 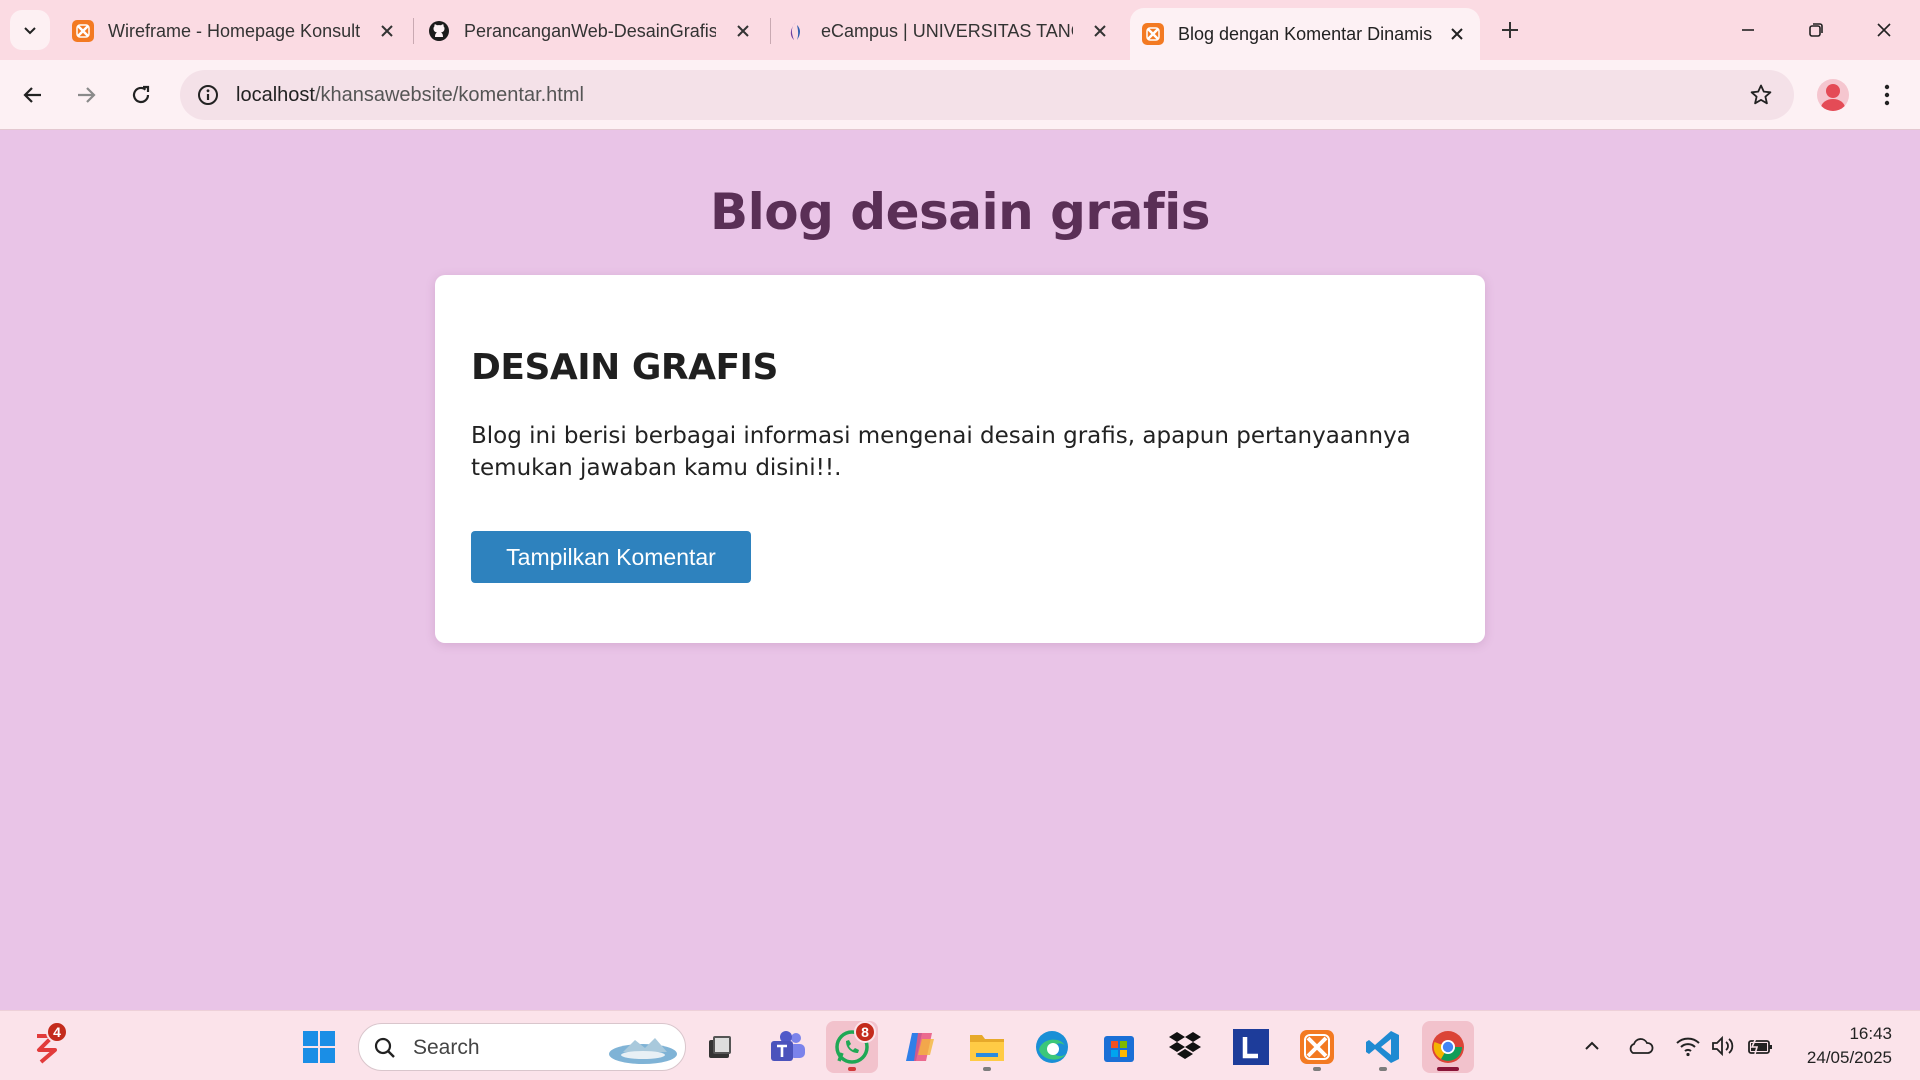 I want to click on star-icon, so click(x=1761, y=94).